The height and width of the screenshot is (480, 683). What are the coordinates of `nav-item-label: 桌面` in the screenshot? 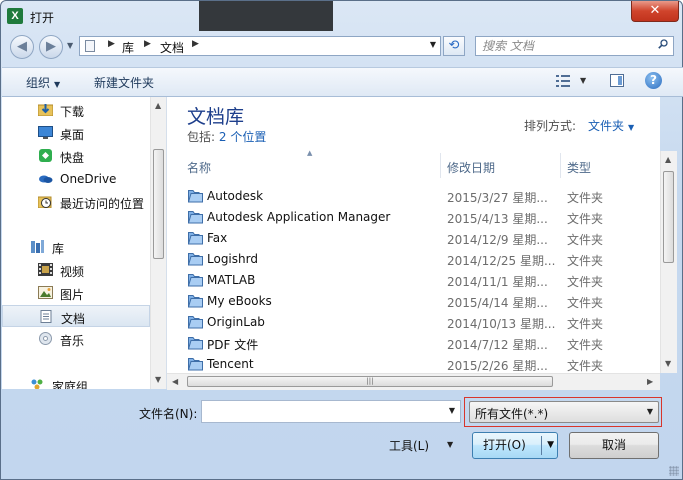 It's located at (72, 135).